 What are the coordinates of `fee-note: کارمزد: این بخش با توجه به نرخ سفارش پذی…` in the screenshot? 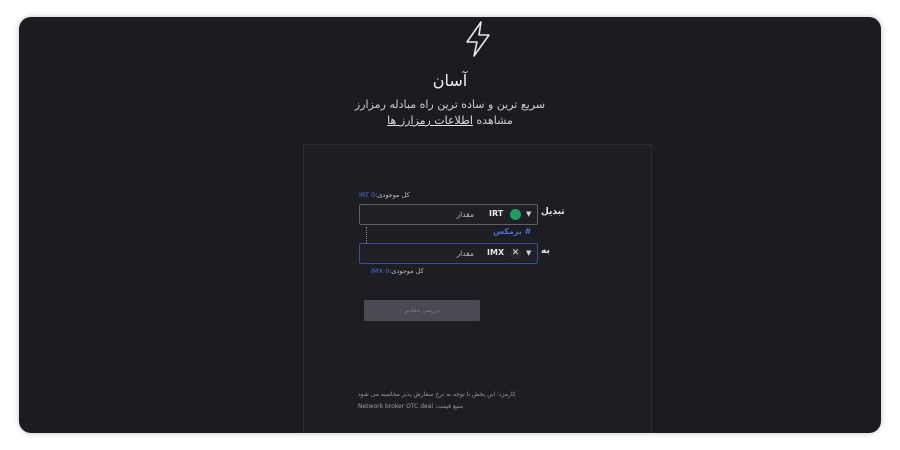 It's located at (437, 394).